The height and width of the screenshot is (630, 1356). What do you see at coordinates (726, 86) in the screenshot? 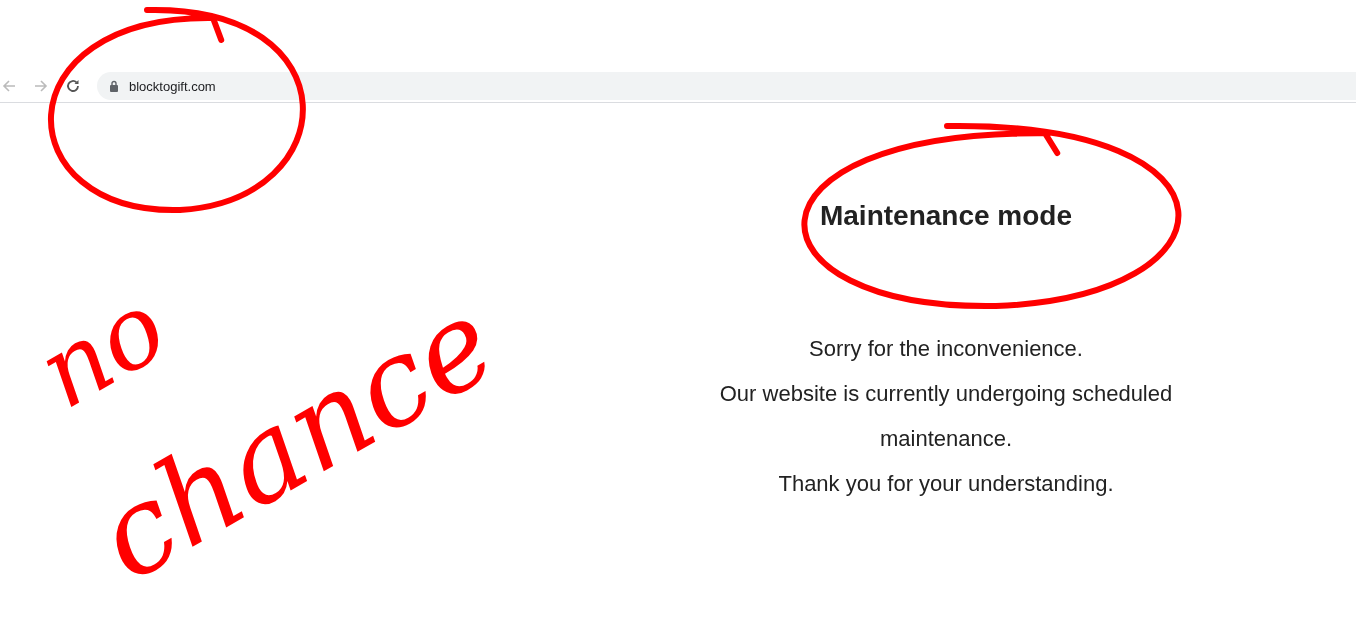
I see `address-bar: blocktogift.com` at bounding box center [726, 86].